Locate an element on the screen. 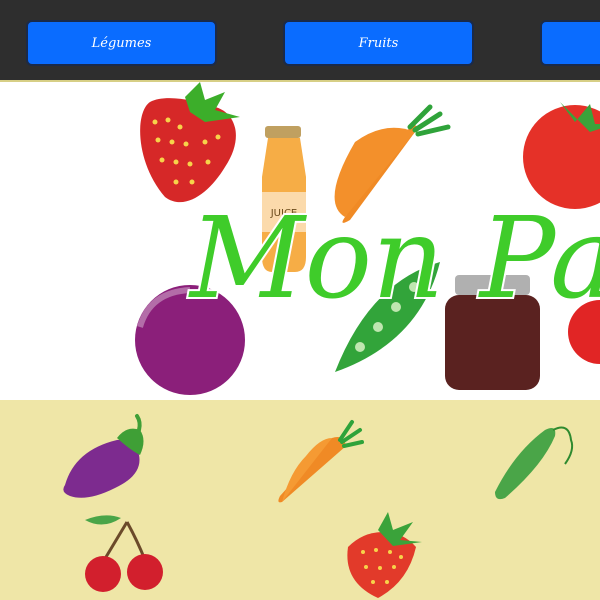 The height and width of the screenshot is (600, 600). carrot-icon is located at coordinates (321, 461).